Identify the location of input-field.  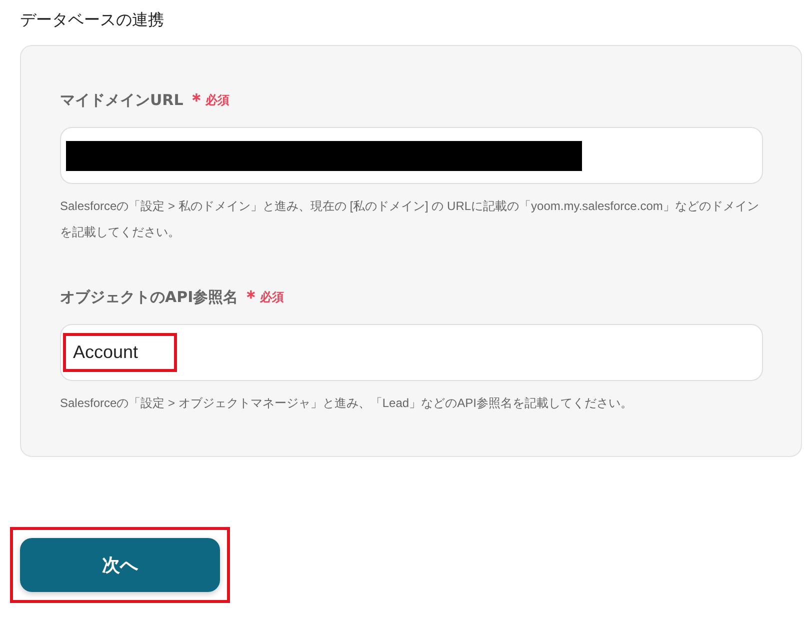
(411, 155).